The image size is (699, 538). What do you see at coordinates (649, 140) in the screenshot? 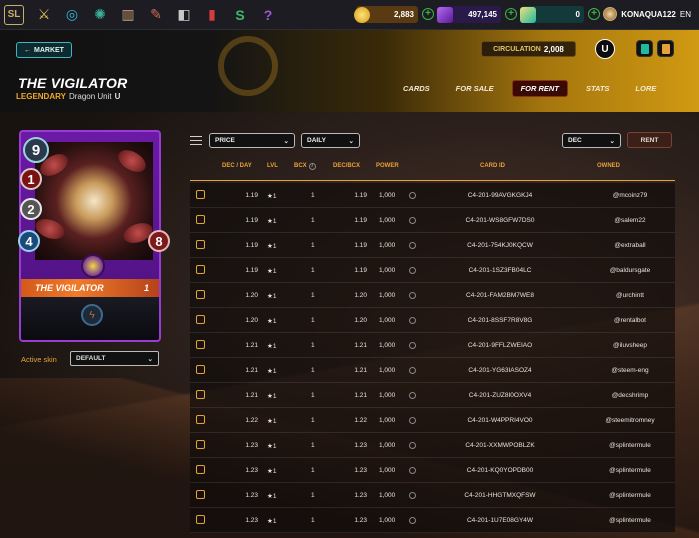
I see `rent-button: RENT` at bounding box center [649, 140].